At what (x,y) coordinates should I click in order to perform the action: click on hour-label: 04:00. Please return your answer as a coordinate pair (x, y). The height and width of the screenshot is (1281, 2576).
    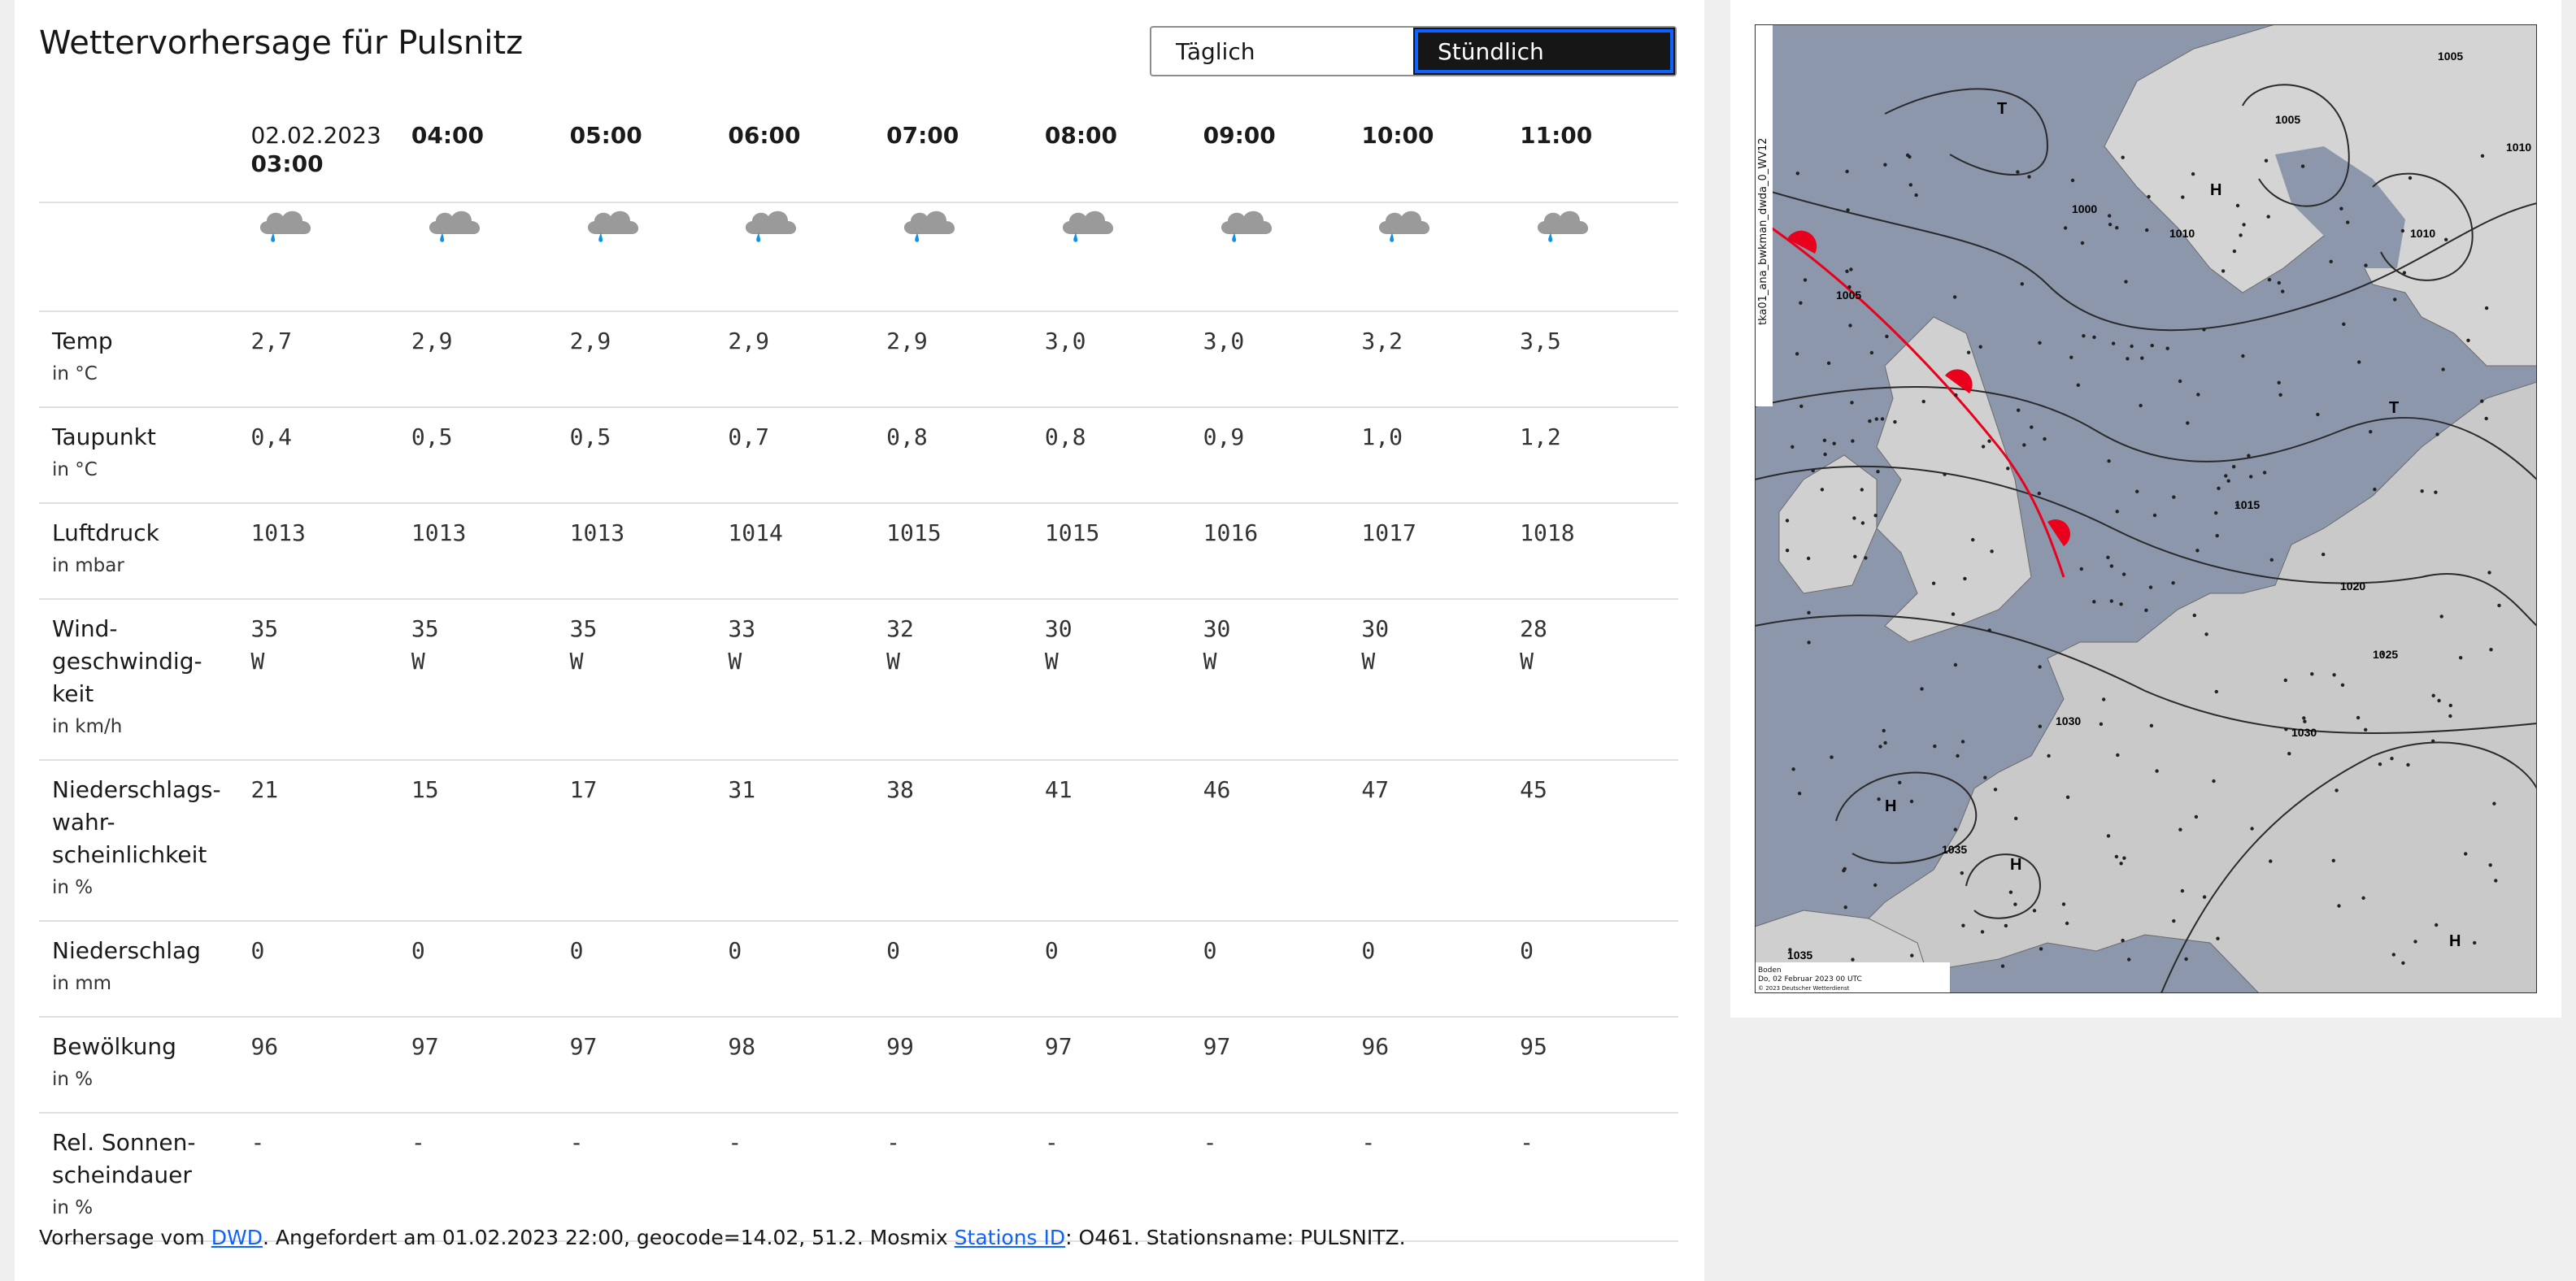
    Looking at the image, I should click on (448, 135).